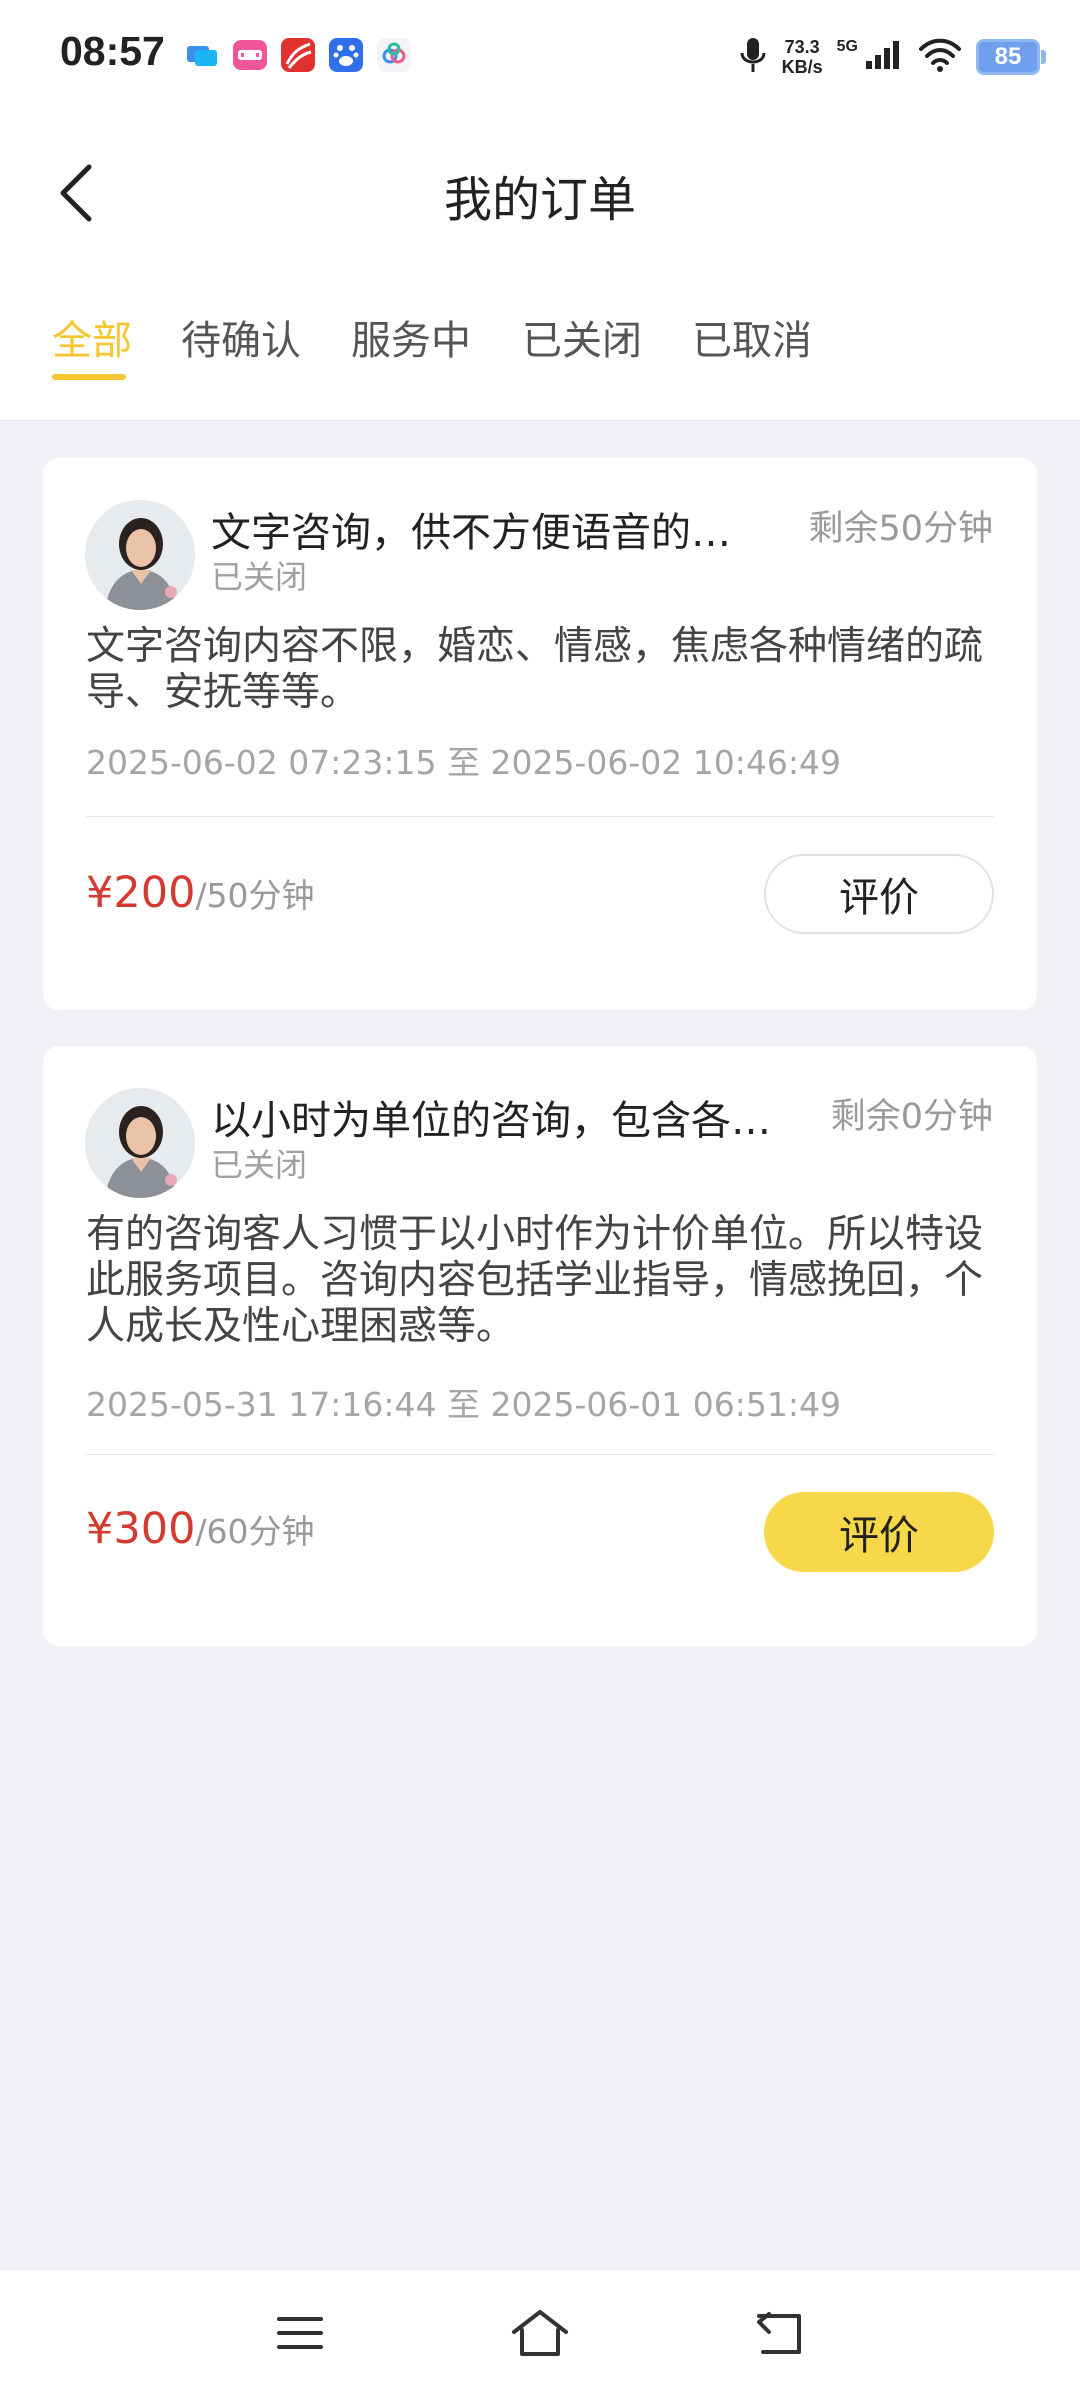  What do you see at coordinates (1011, 57) in the screenshot?
I see `battery-indicator: 85` at bounding box center [1011, 57].